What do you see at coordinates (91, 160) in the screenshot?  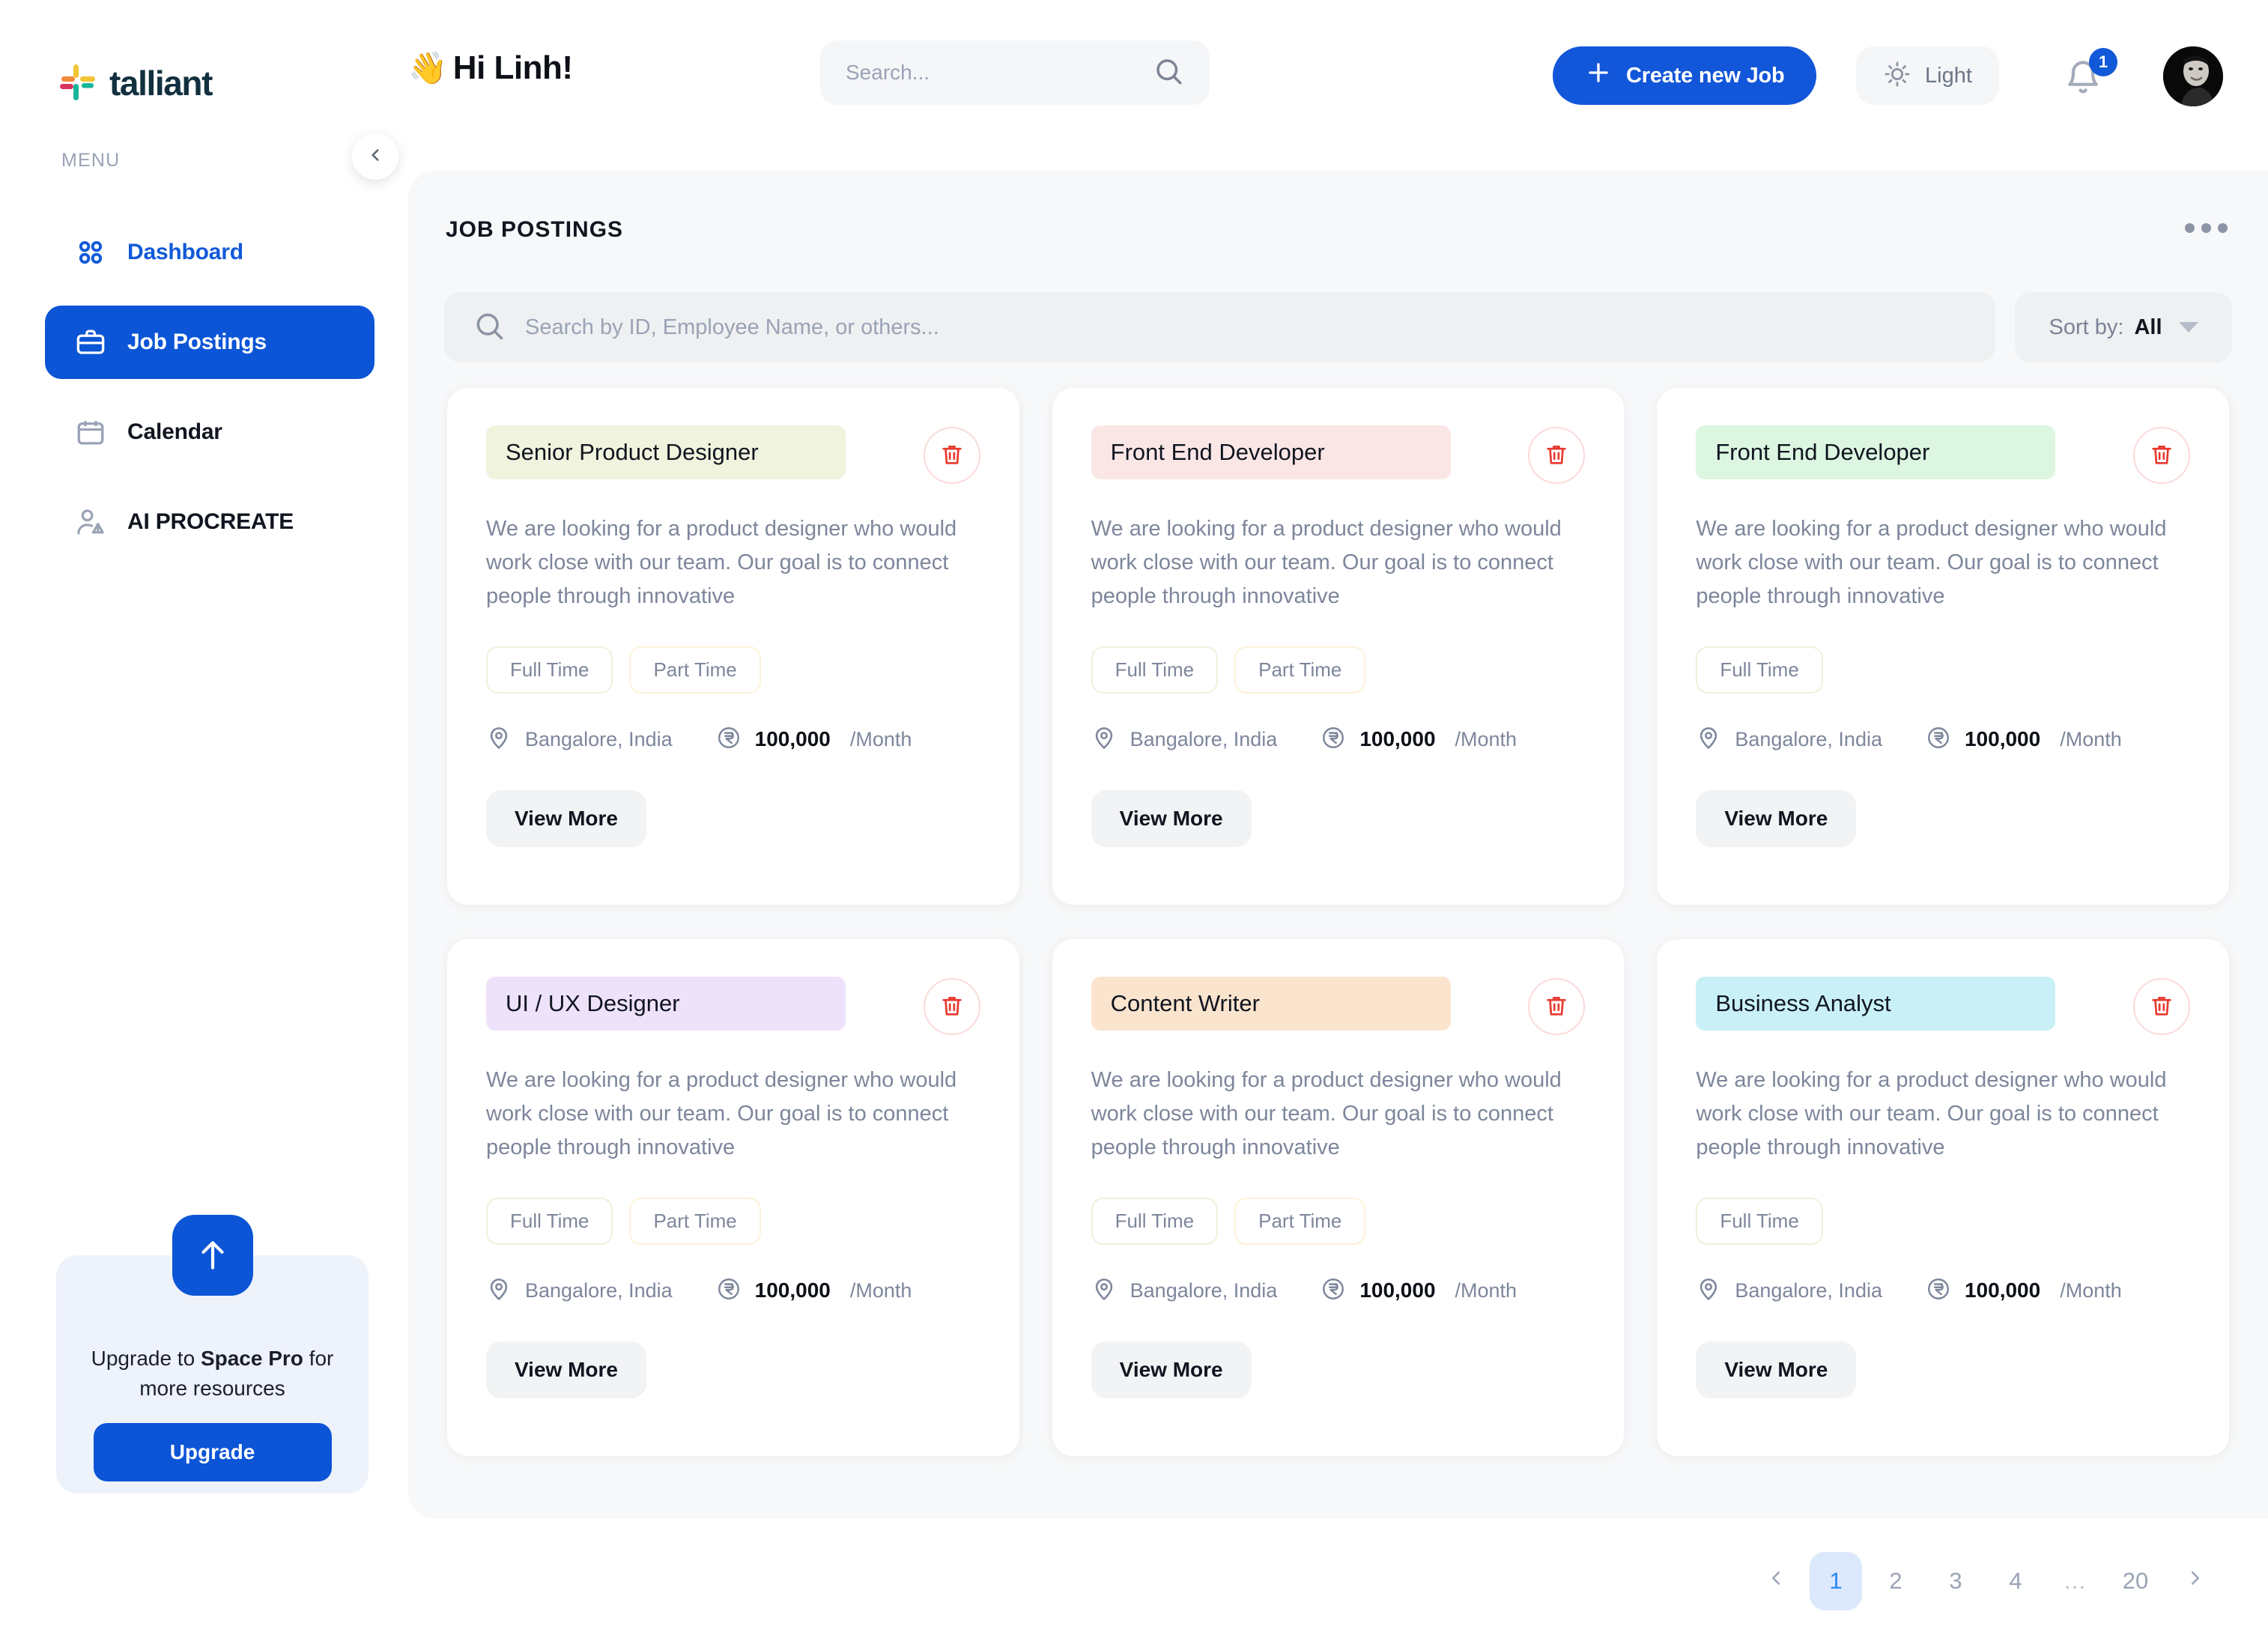 I see `menu-section-label: MENU` at bounding box center [91, 160].